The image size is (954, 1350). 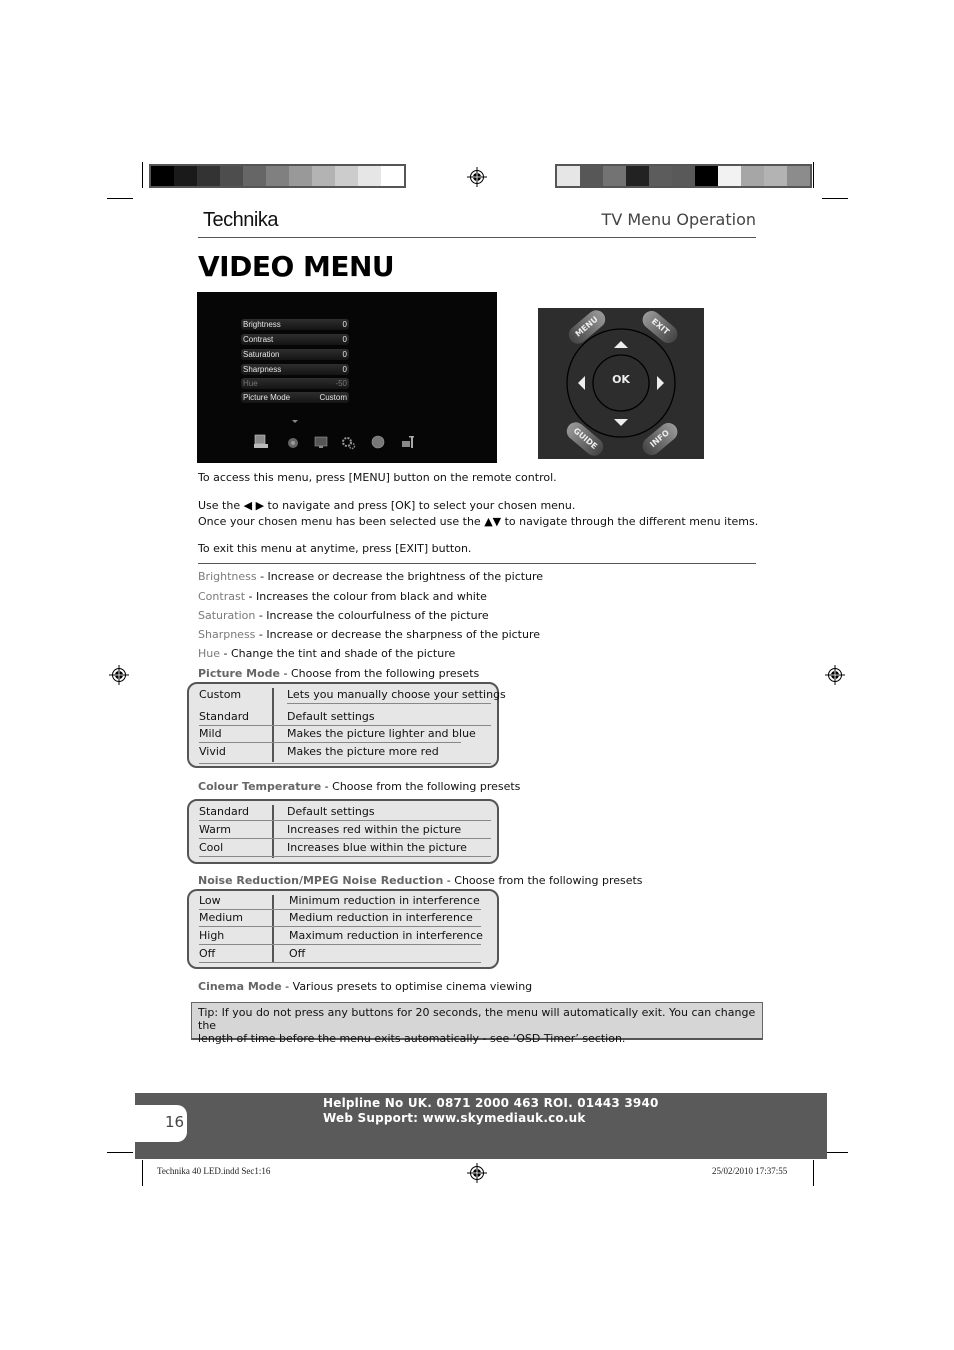 I want to click on desc-term: Saturation, so click(x=227, y=615).